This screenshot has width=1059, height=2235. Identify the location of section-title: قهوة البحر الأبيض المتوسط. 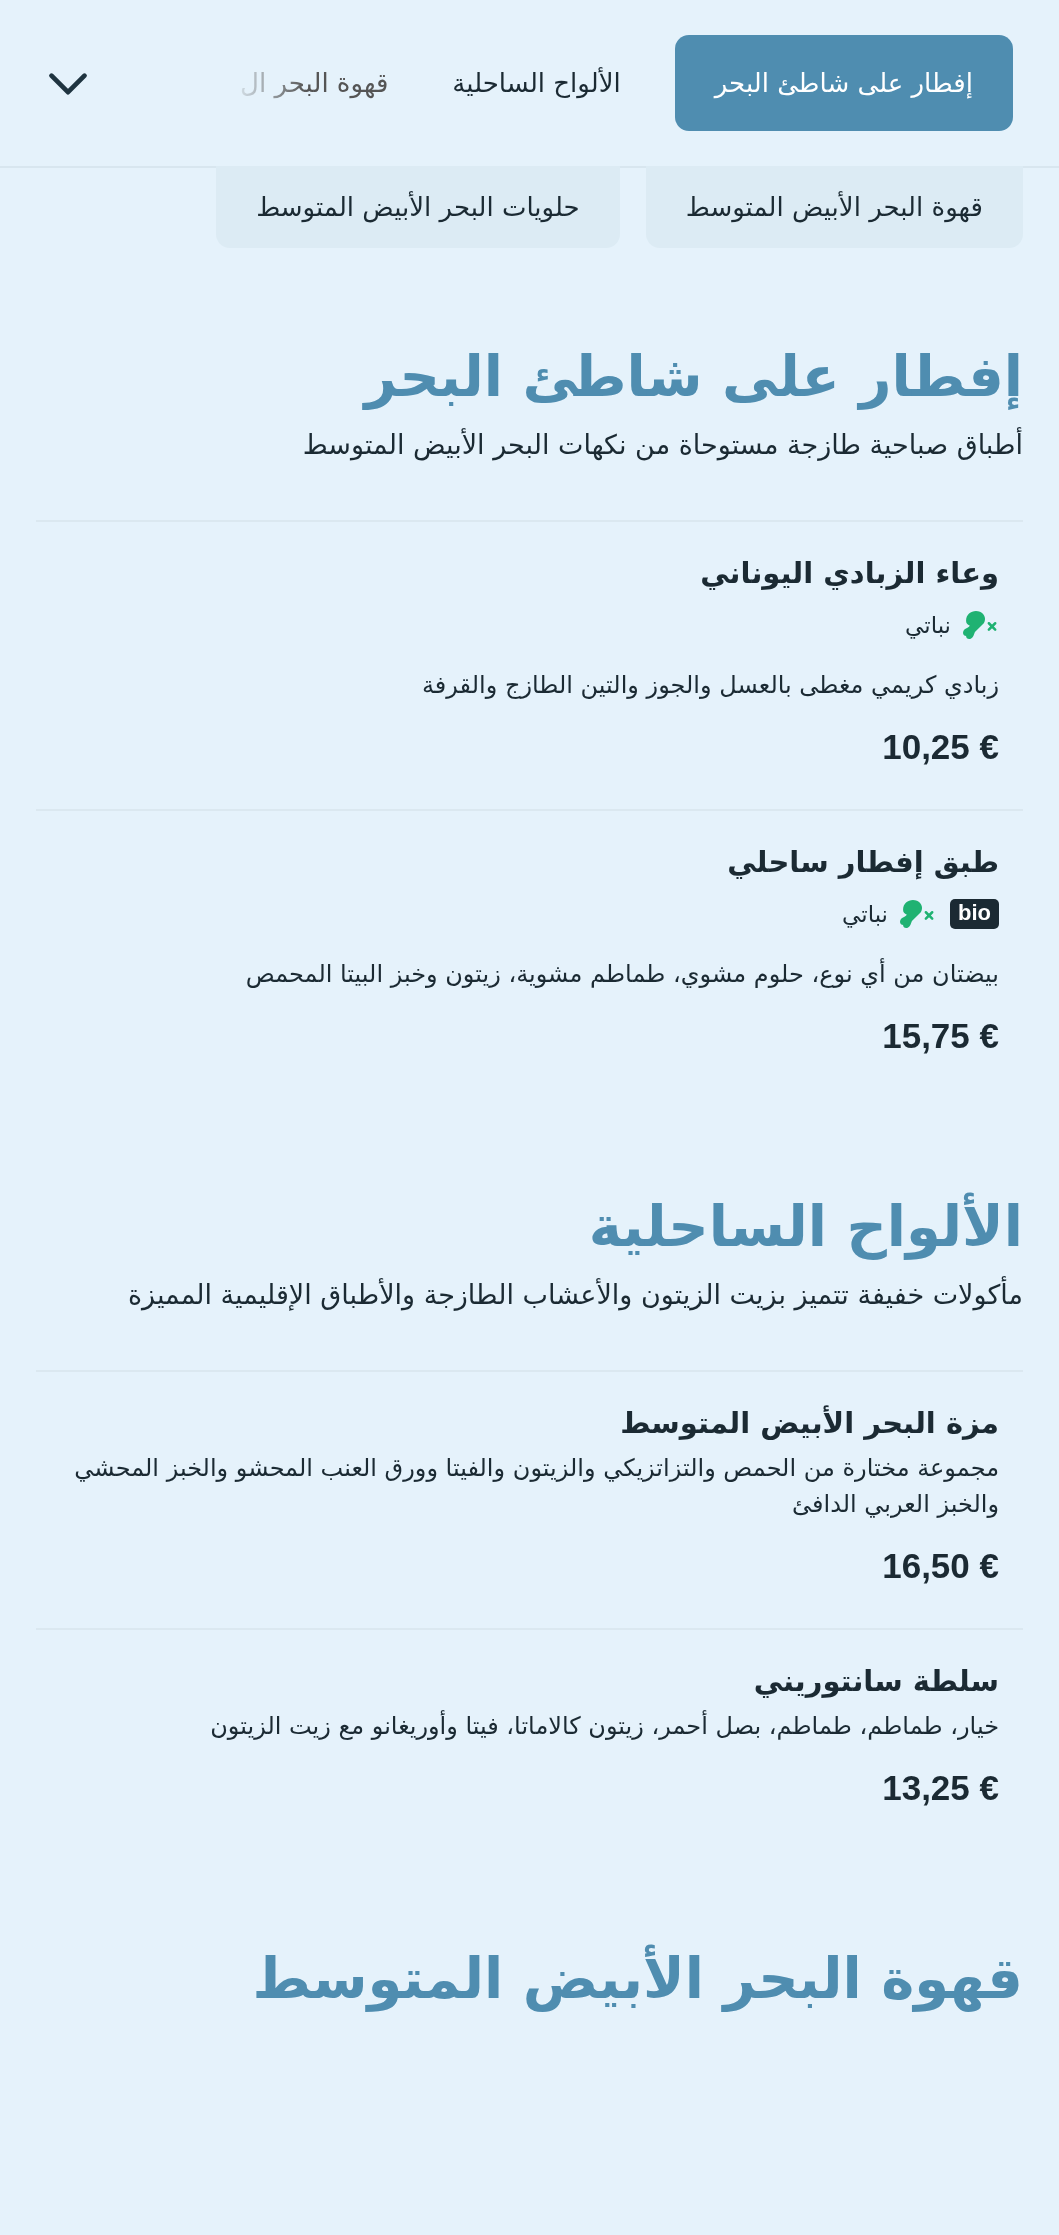
(637, 1979).